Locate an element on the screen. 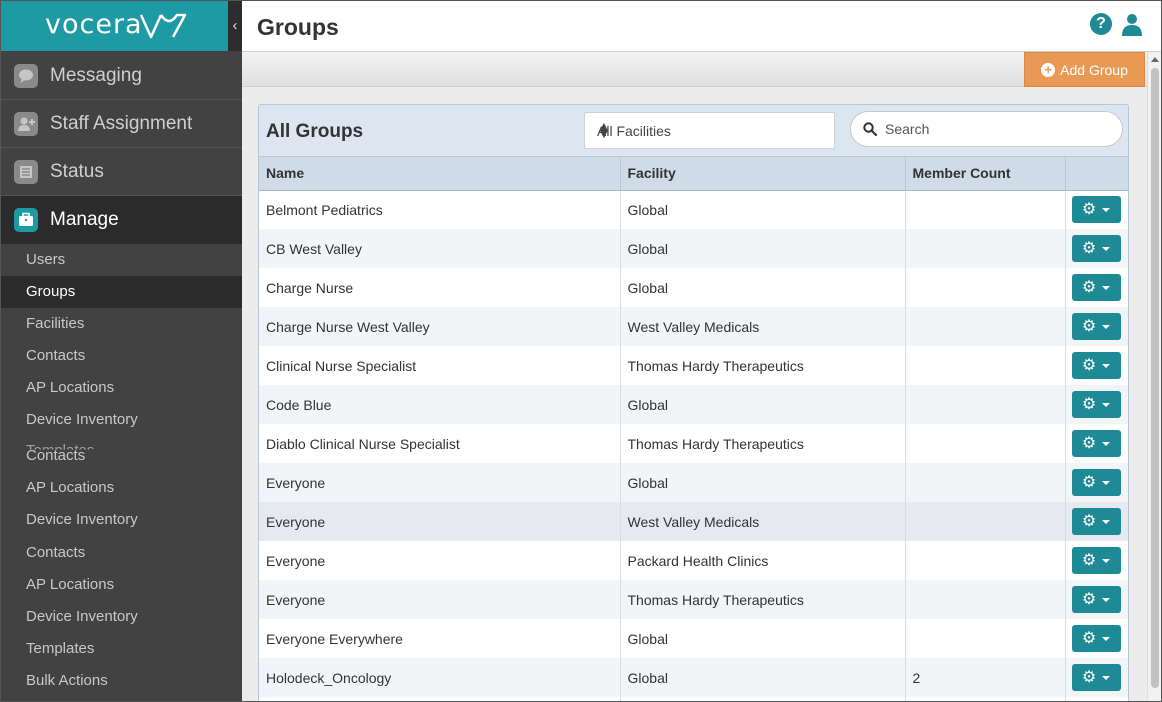 The width and height of the screenshot is (1162, 702). table-row: Everyone Thomas Hardy Therapeutics ⚙ is located at coordinates (693, 599).